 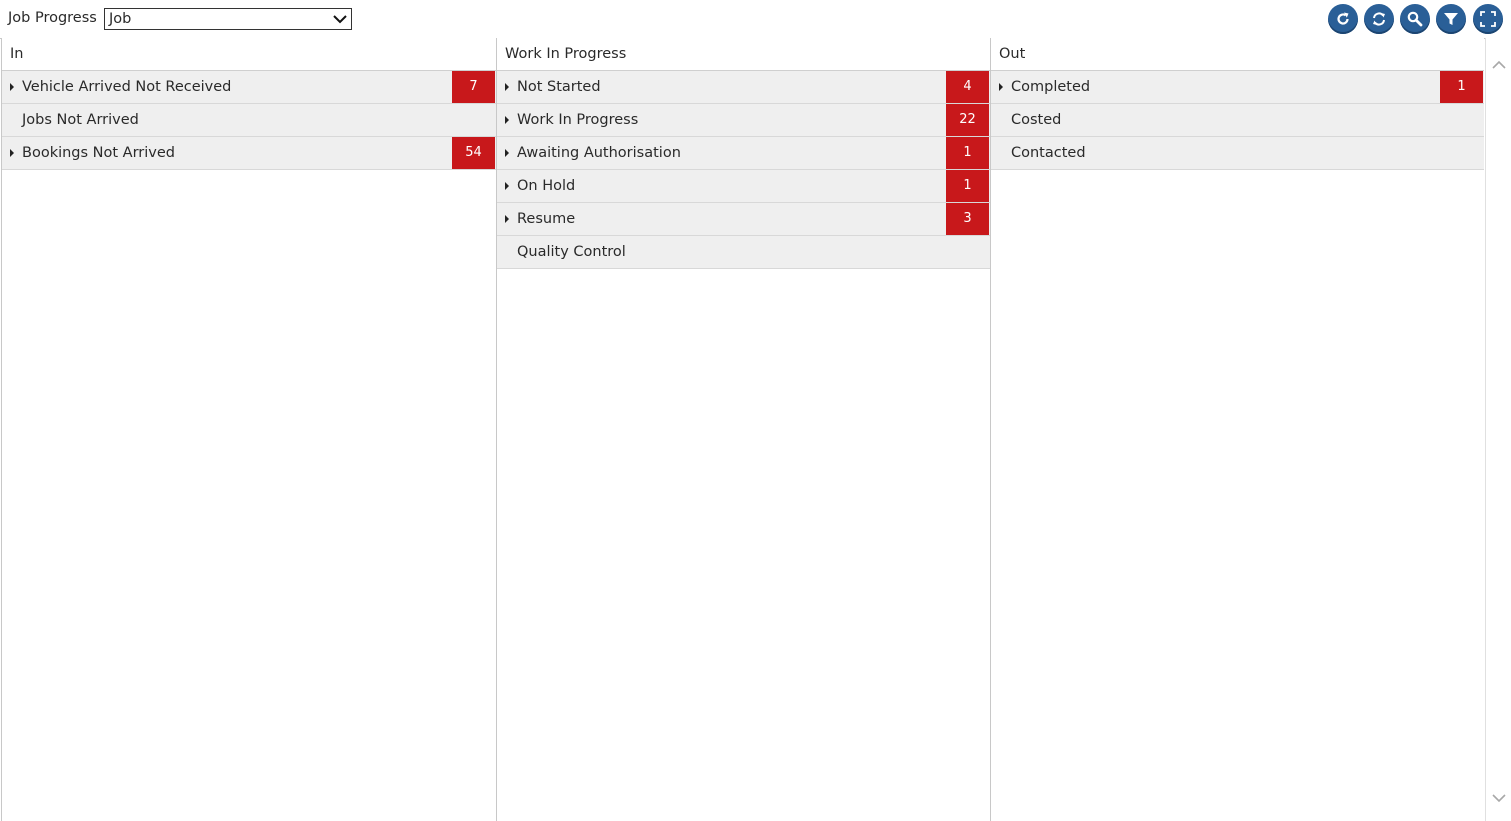 I want to click on status-label: Not Started, so click(x=559, y=87).